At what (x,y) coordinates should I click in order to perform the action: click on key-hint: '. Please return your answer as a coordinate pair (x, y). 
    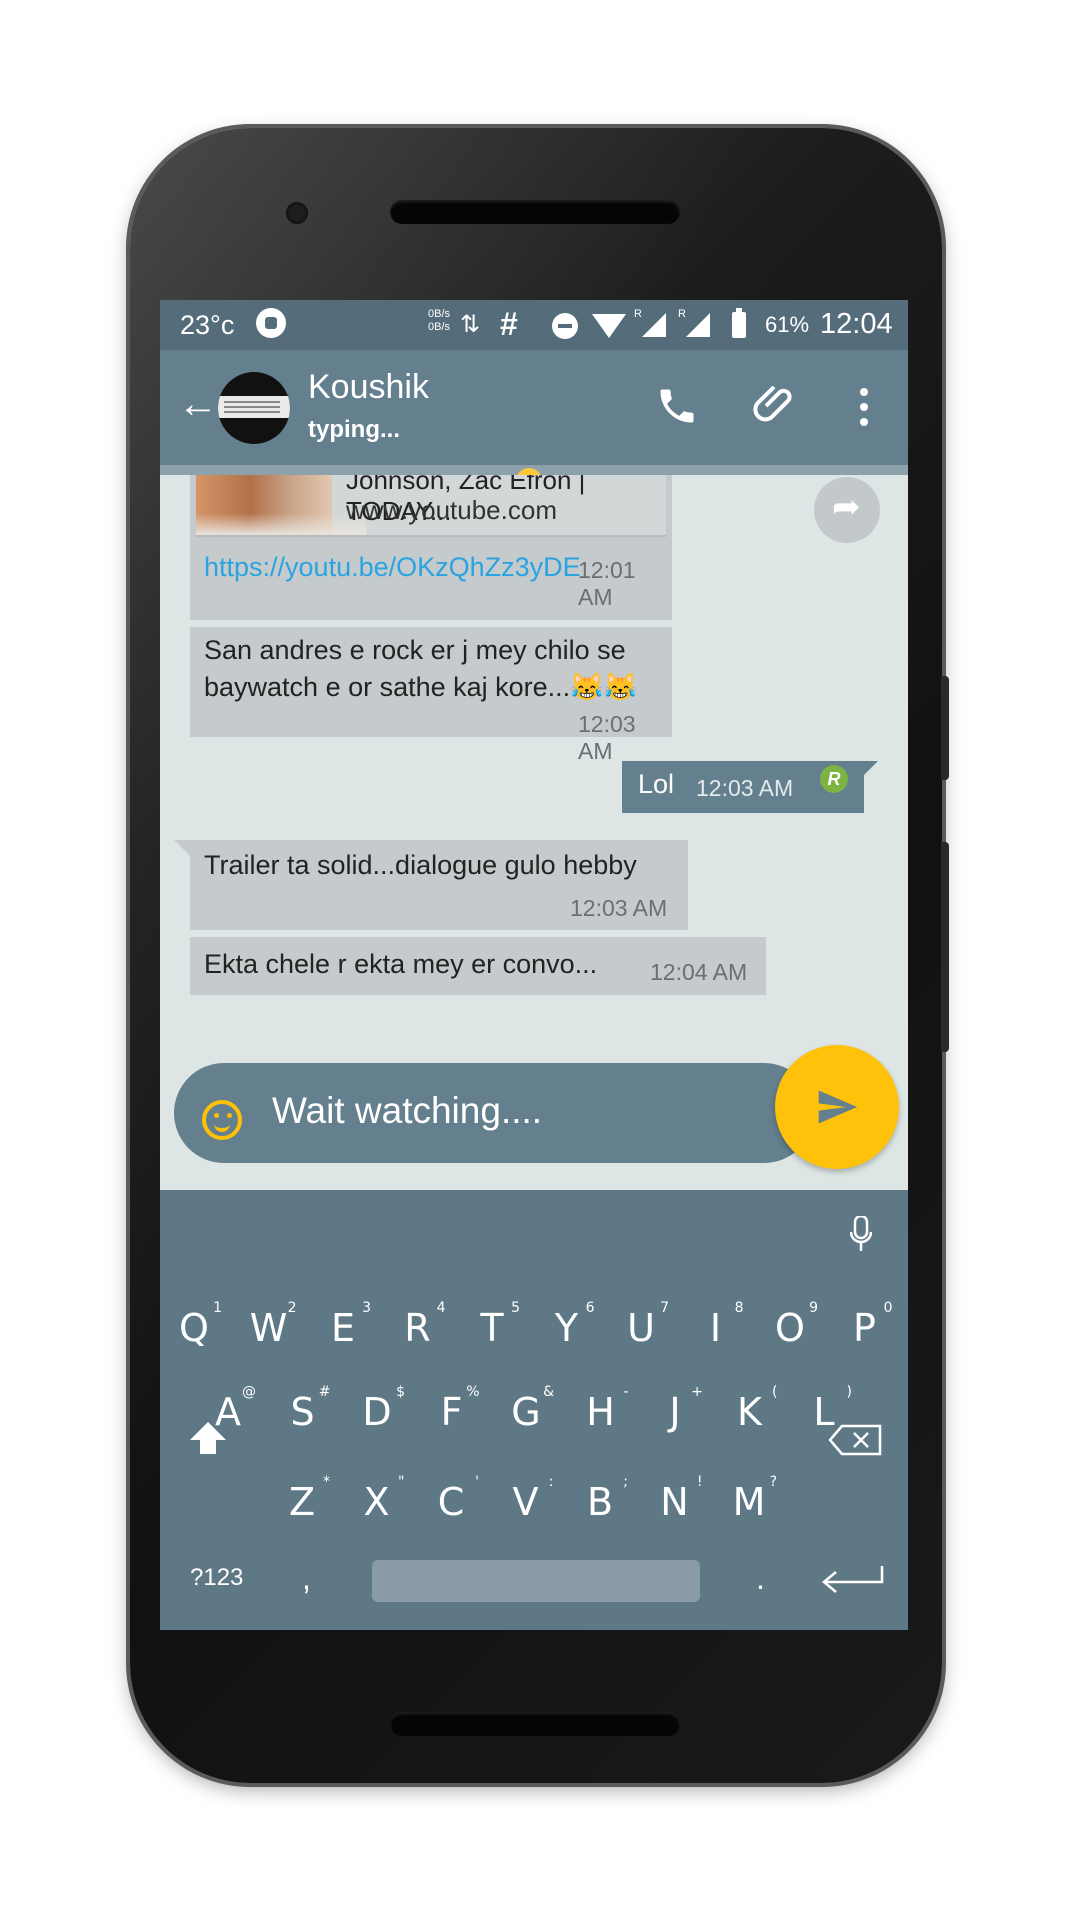
    Looking at the image, I should click on (477, 1482).